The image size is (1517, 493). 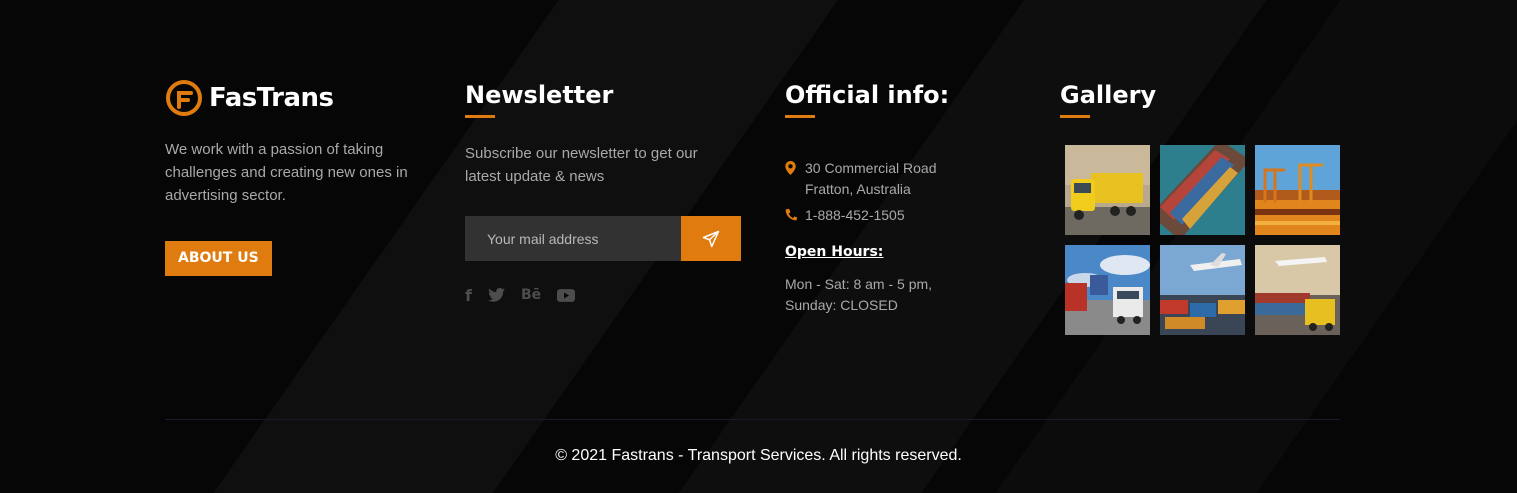 I want to click on brand-name: FasTrans, so click(x=271, y=98).